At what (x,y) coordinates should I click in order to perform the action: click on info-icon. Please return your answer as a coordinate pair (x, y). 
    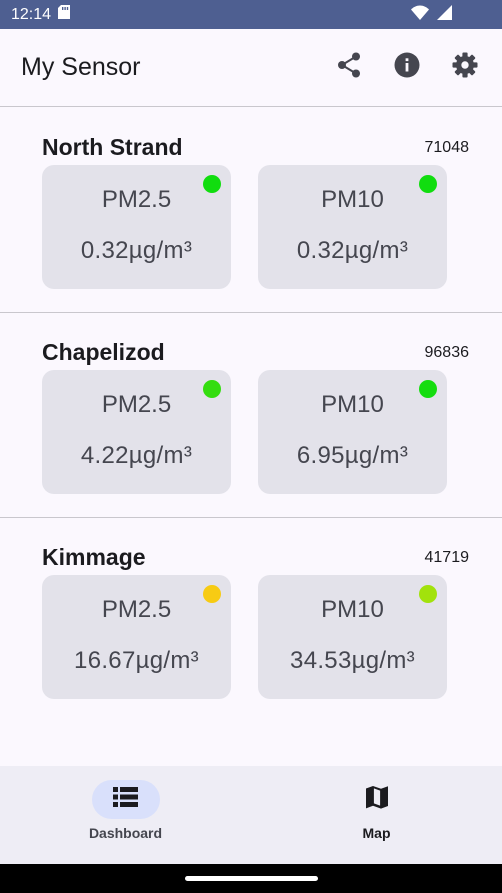
    Looking at the image, I should click on (407, 67).